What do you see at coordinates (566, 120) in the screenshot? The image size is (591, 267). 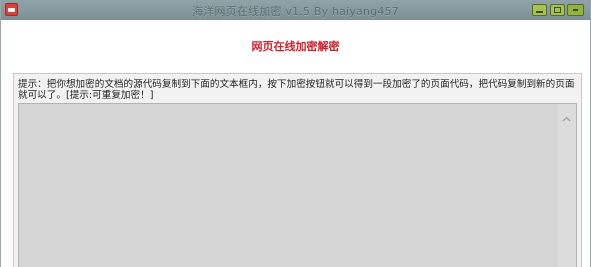 I see `chevron-up-icon` at bounding box center [566, 120].